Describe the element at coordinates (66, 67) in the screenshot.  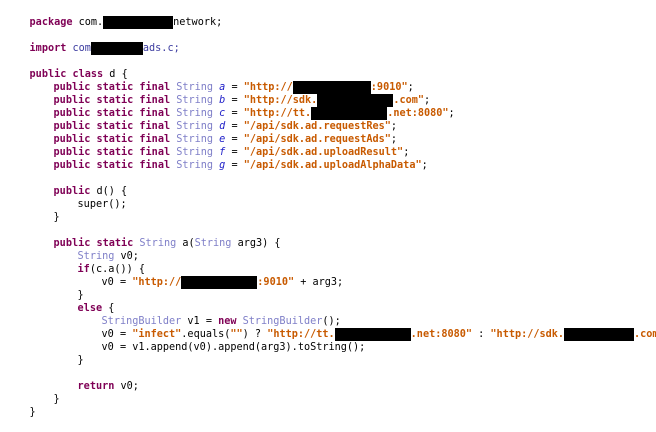
I see `class-declaration-line: public class d {` at that location.